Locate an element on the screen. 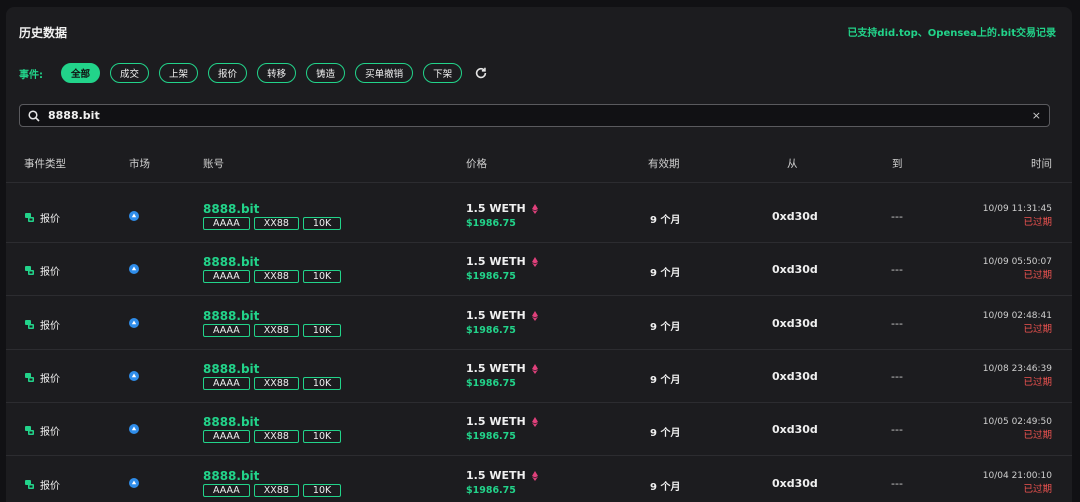 This screenshot has height=502, width=1080. filter-chip: 买单撤销 is located at coordinates (384, 73).